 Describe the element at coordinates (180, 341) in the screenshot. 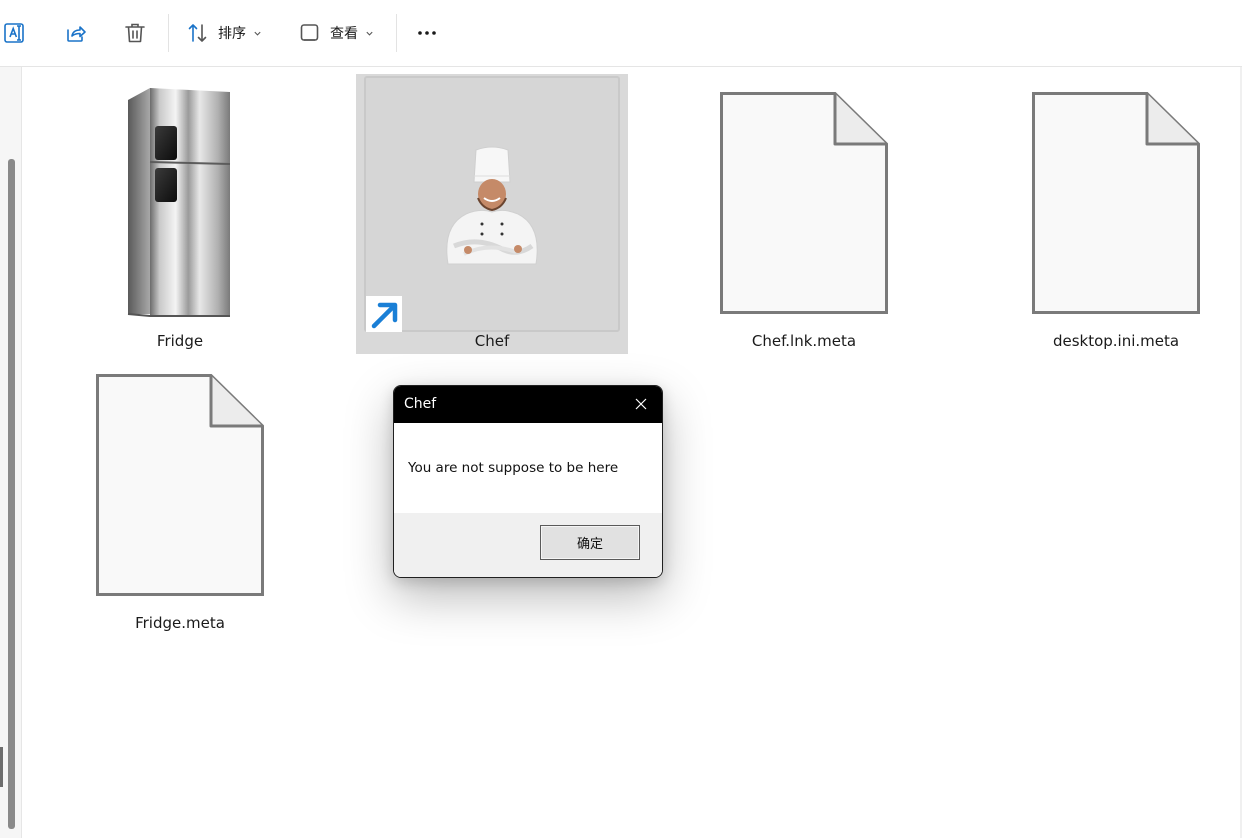

I see `file-name: Fridge` at that location.